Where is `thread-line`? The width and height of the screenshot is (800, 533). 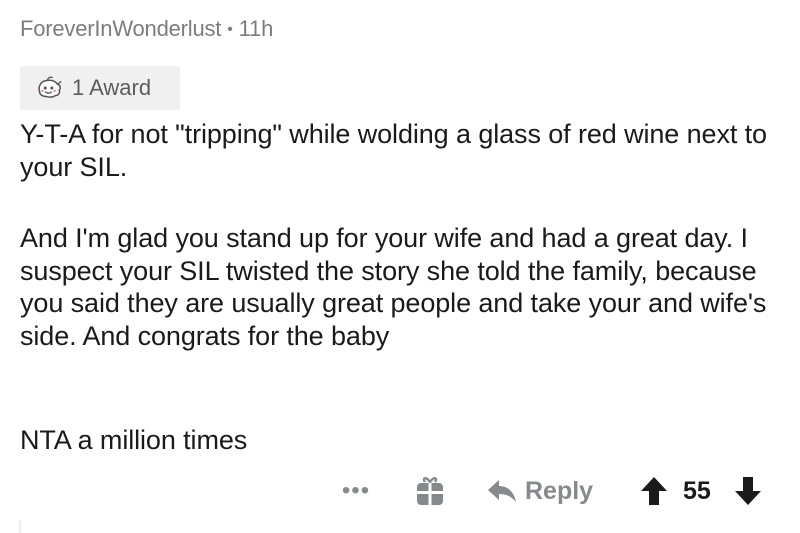
thread-line is located at coordinates (20, 526).